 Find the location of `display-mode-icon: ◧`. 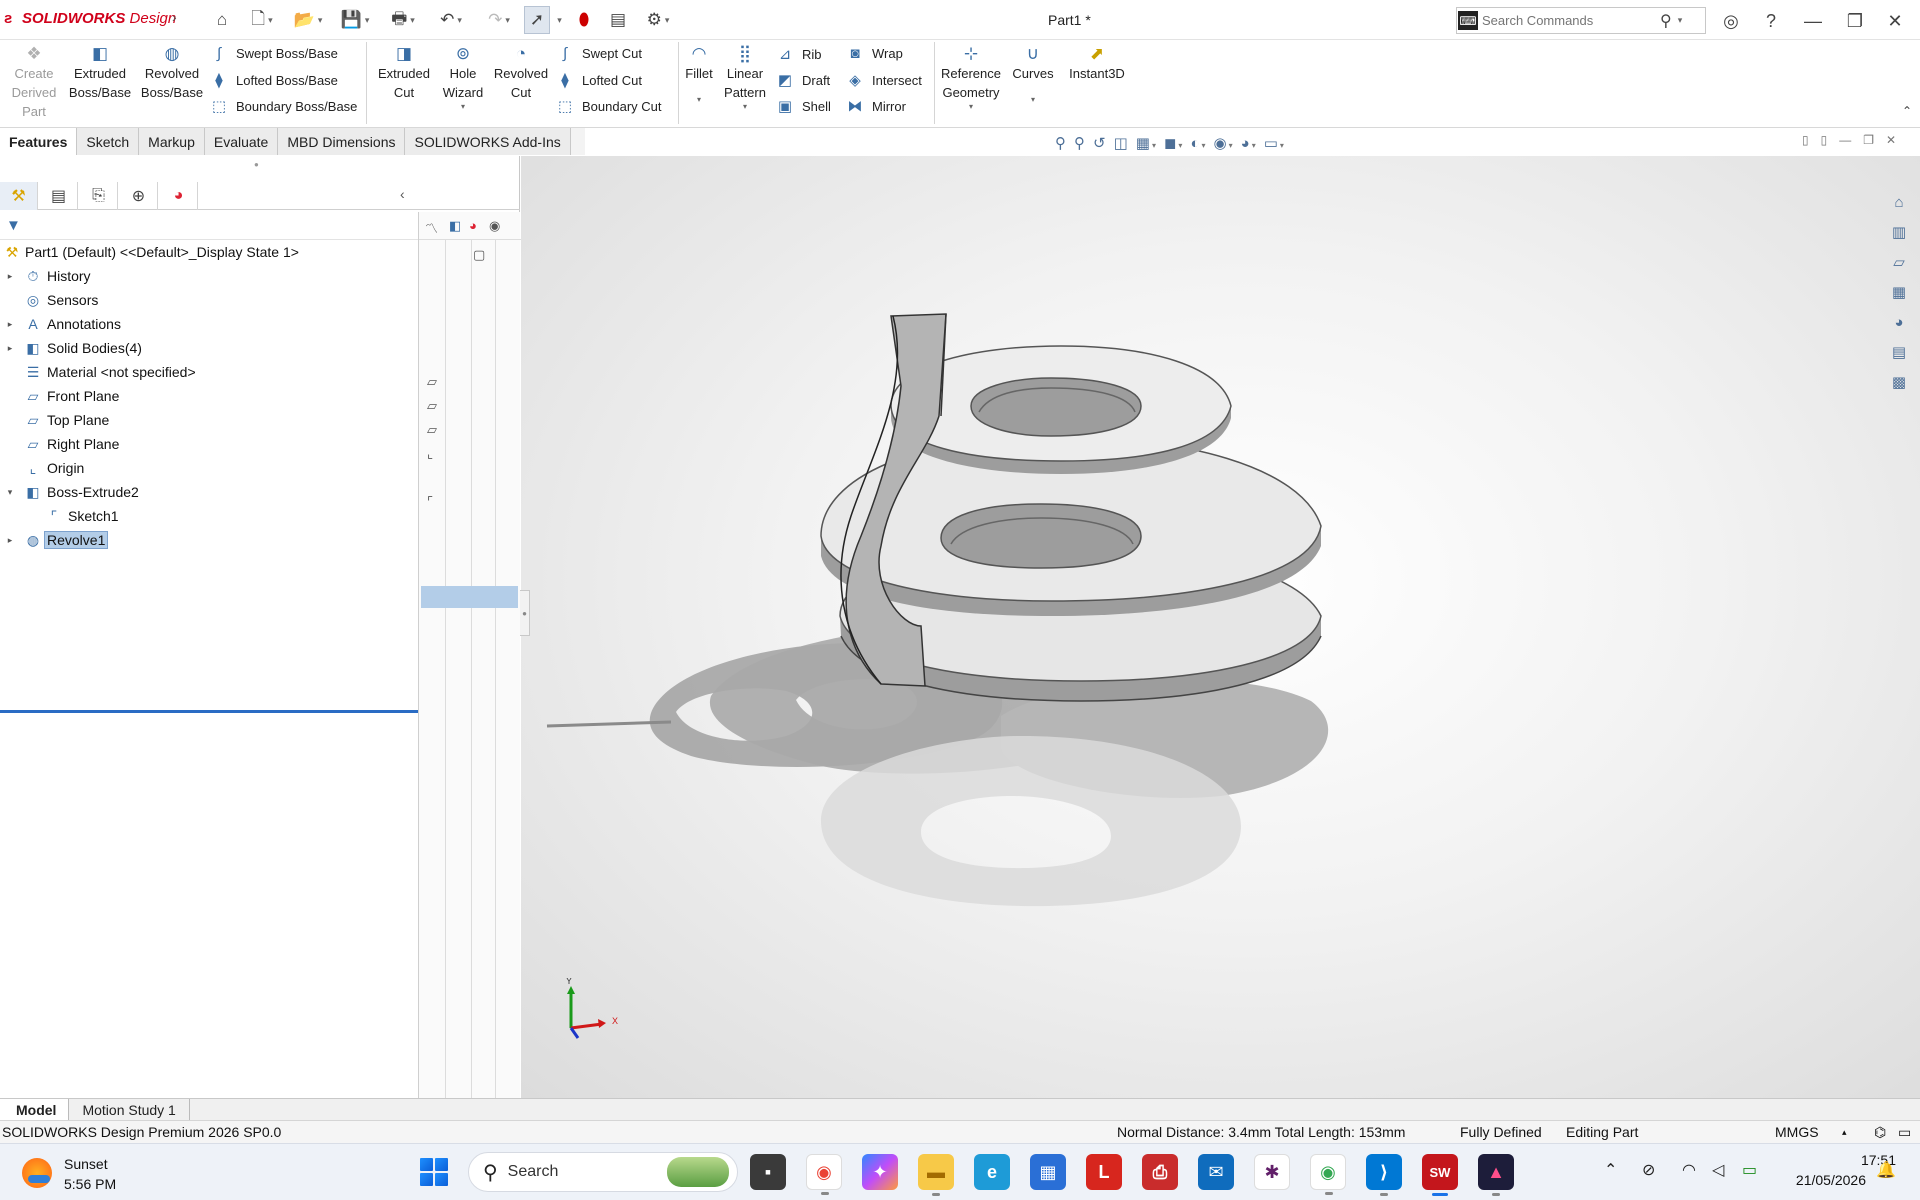

display-mode-icon: ◧ is located at coordinates (455, 226).